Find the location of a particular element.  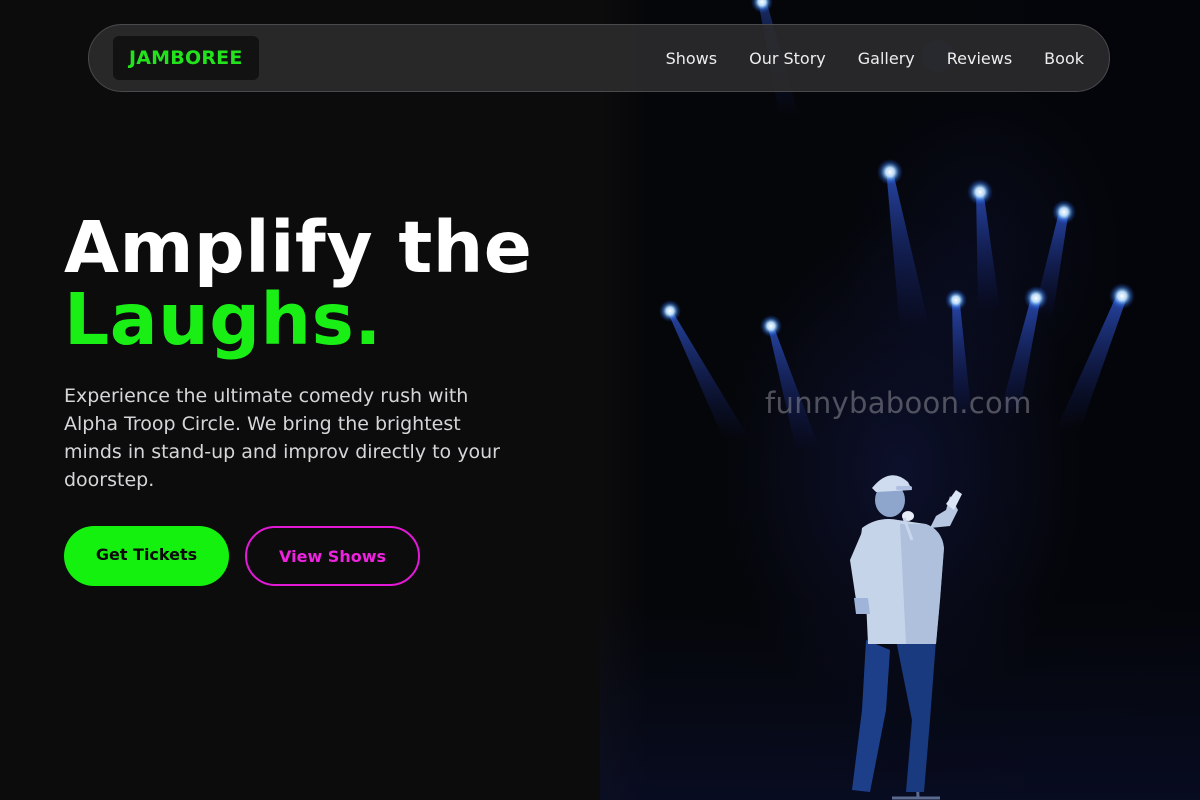

hero-title: Amplify the Laughs. is located at coordinates (298, 284).